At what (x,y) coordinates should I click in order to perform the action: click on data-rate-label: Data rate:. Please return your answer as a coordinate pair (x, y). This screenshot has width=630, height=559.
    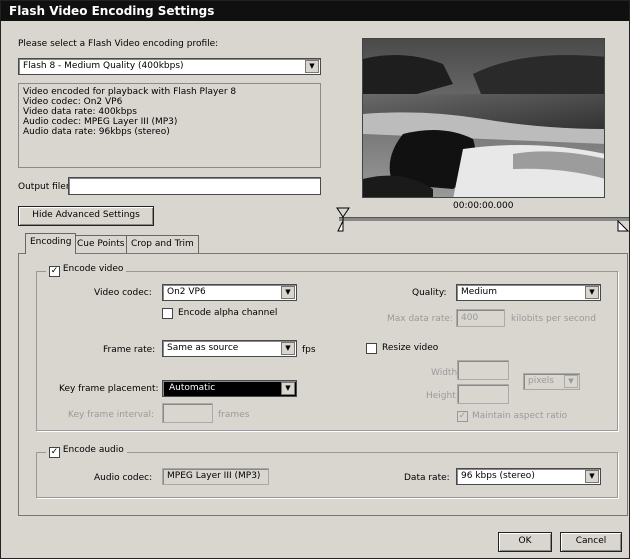
    Looking at the image, I should click on (427, 478).